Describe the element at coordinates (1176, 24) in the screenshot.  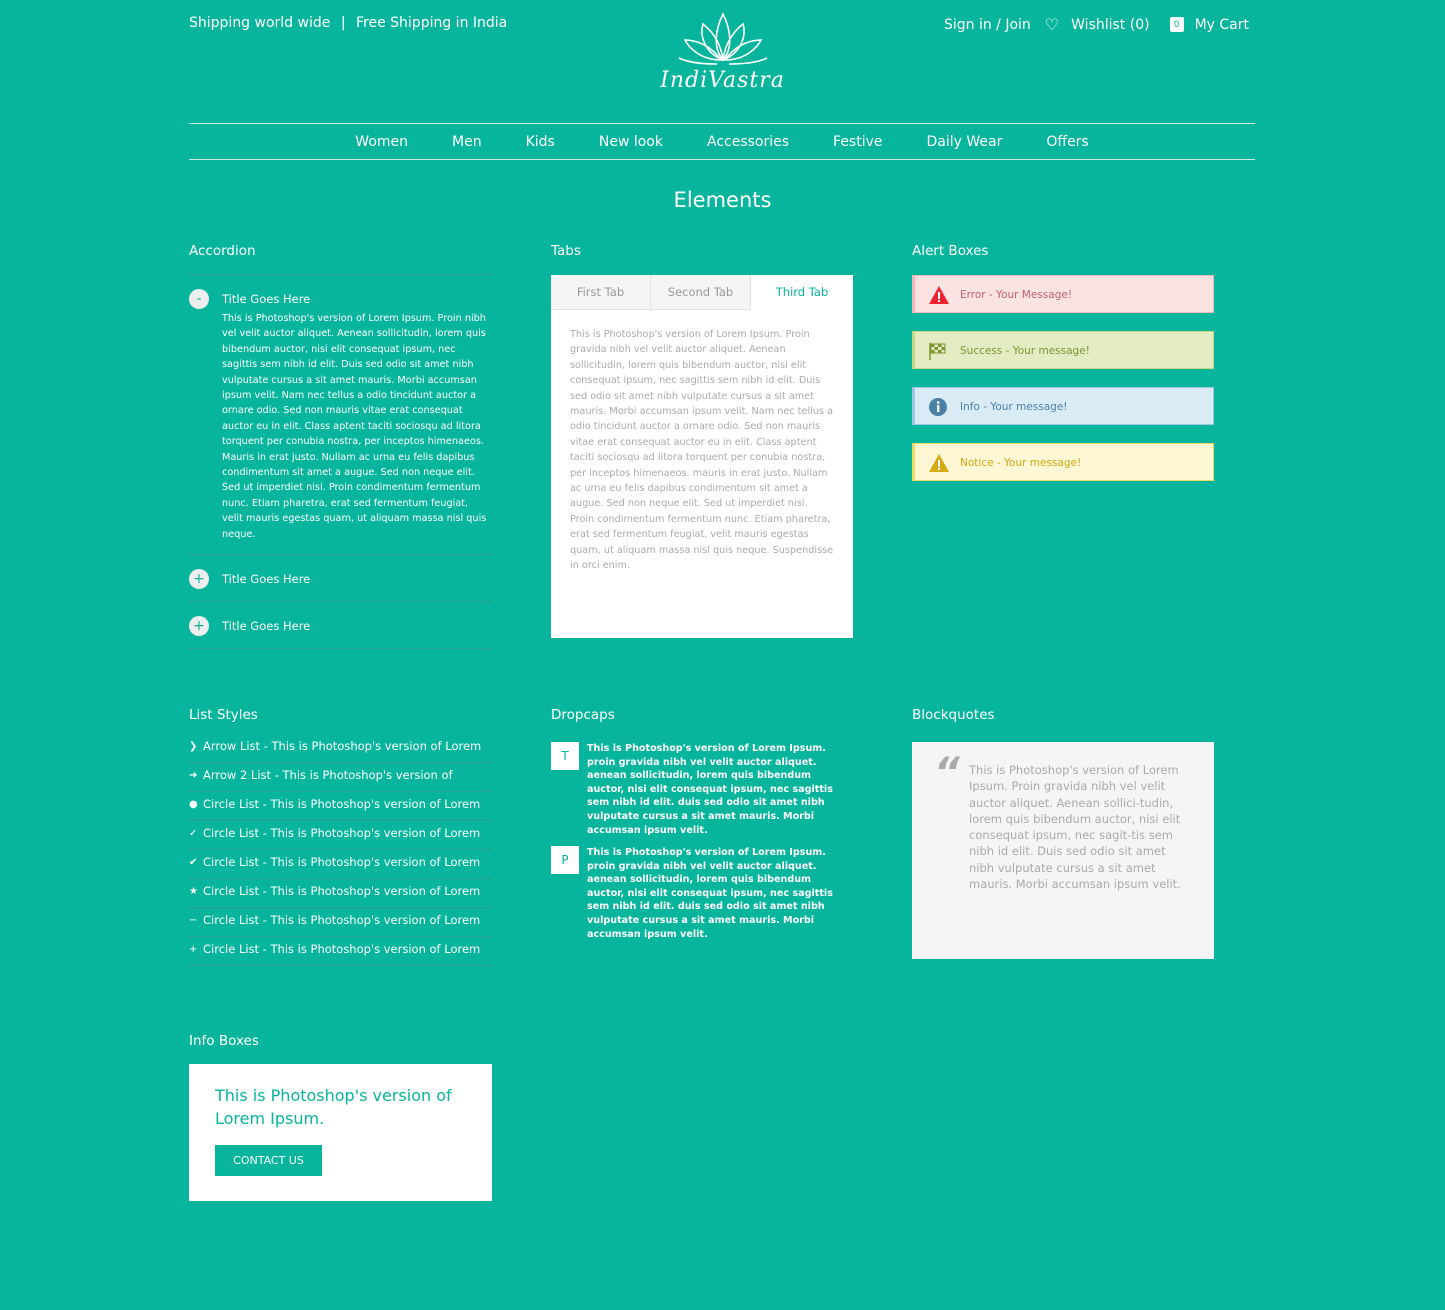
I see `shopping-bag-icon: 0` at that location.